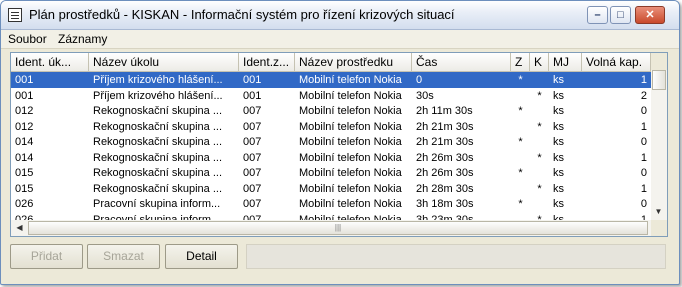  Describe the element at coordinates (46, 256) in the screenshot. I see `add-button: Přidat` at that location.